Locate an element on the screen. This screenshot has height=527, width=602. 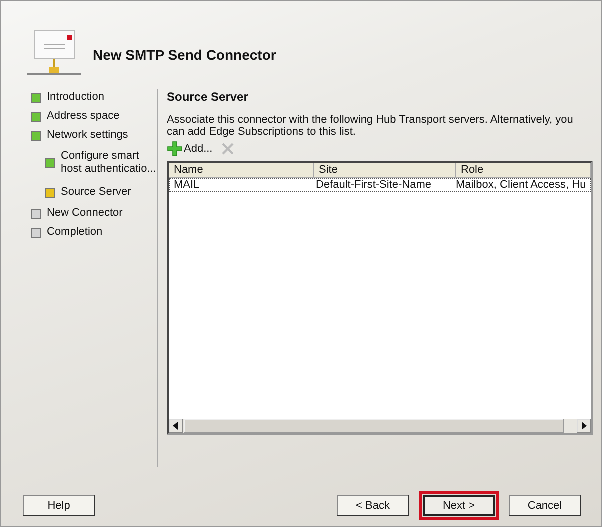
column-header: Name is located at coordinates (241, 170).